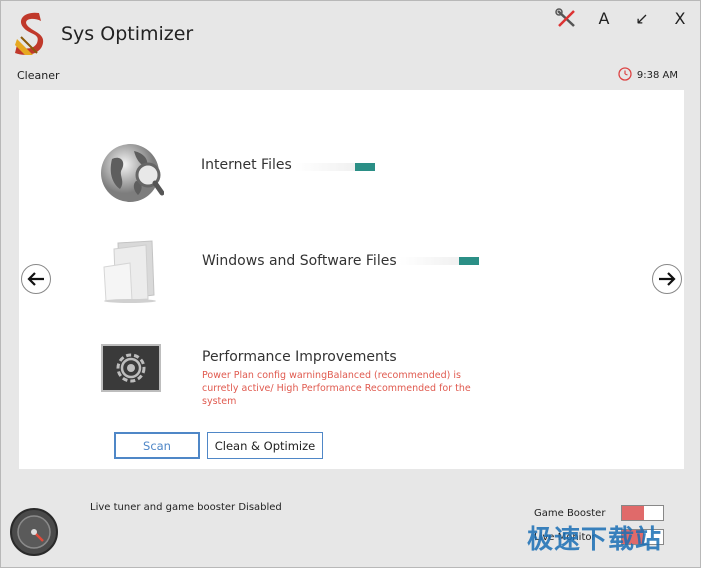 The width and height of the screenshot is (701, 568). I want to click on globe-magnifier-icon, so click(132, 175).